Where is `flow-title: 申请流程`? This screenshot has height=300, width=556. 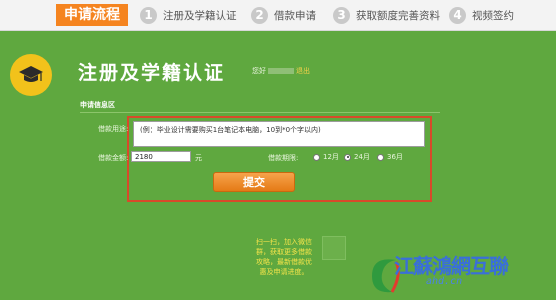
flow-title: 申请流程 is located at coordinates (92, 15).